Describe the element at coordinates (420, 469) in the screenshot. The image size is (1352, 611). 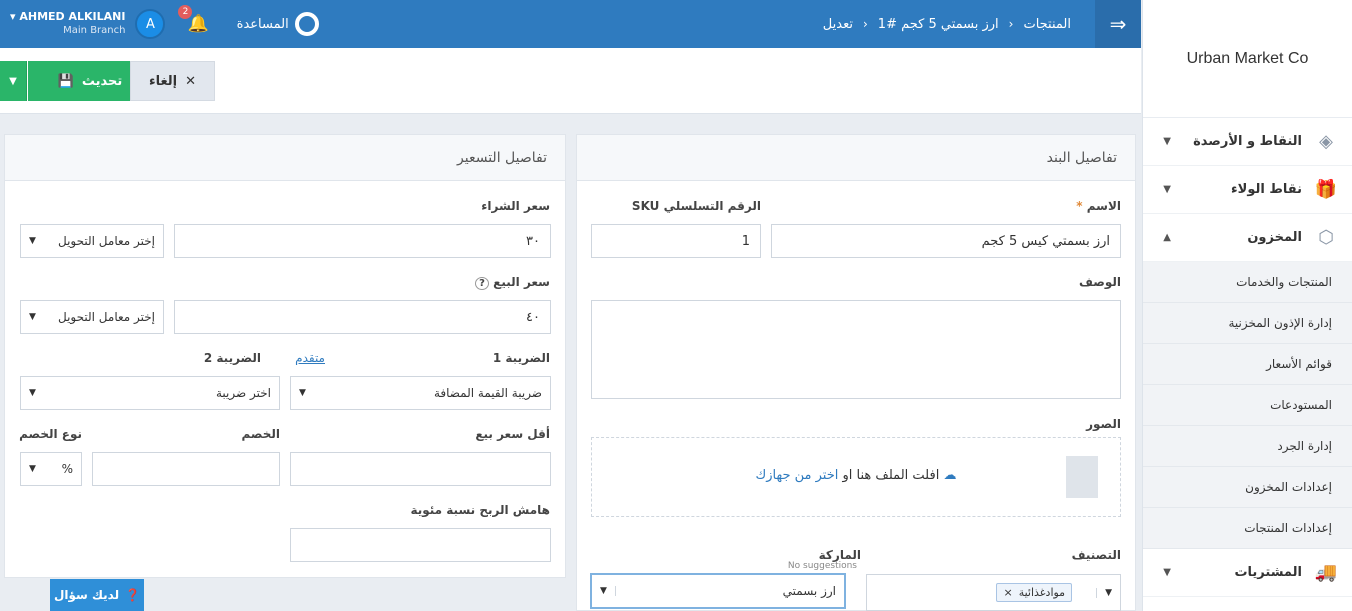
I see `min-price-input` at that location.